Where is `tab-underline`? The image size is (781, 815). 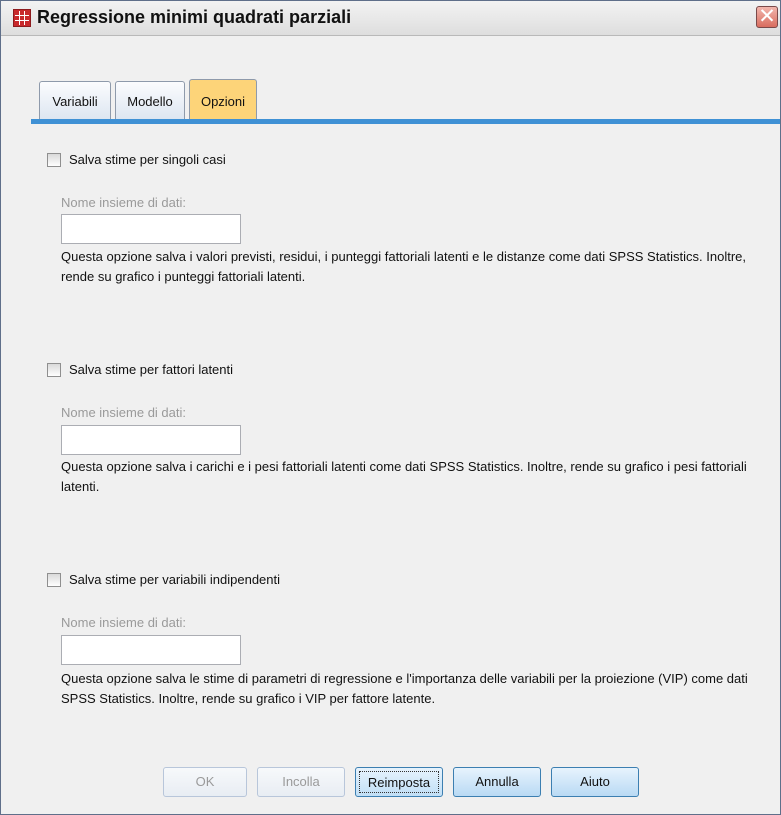
tab-underline is located at coordinates (405, 121).